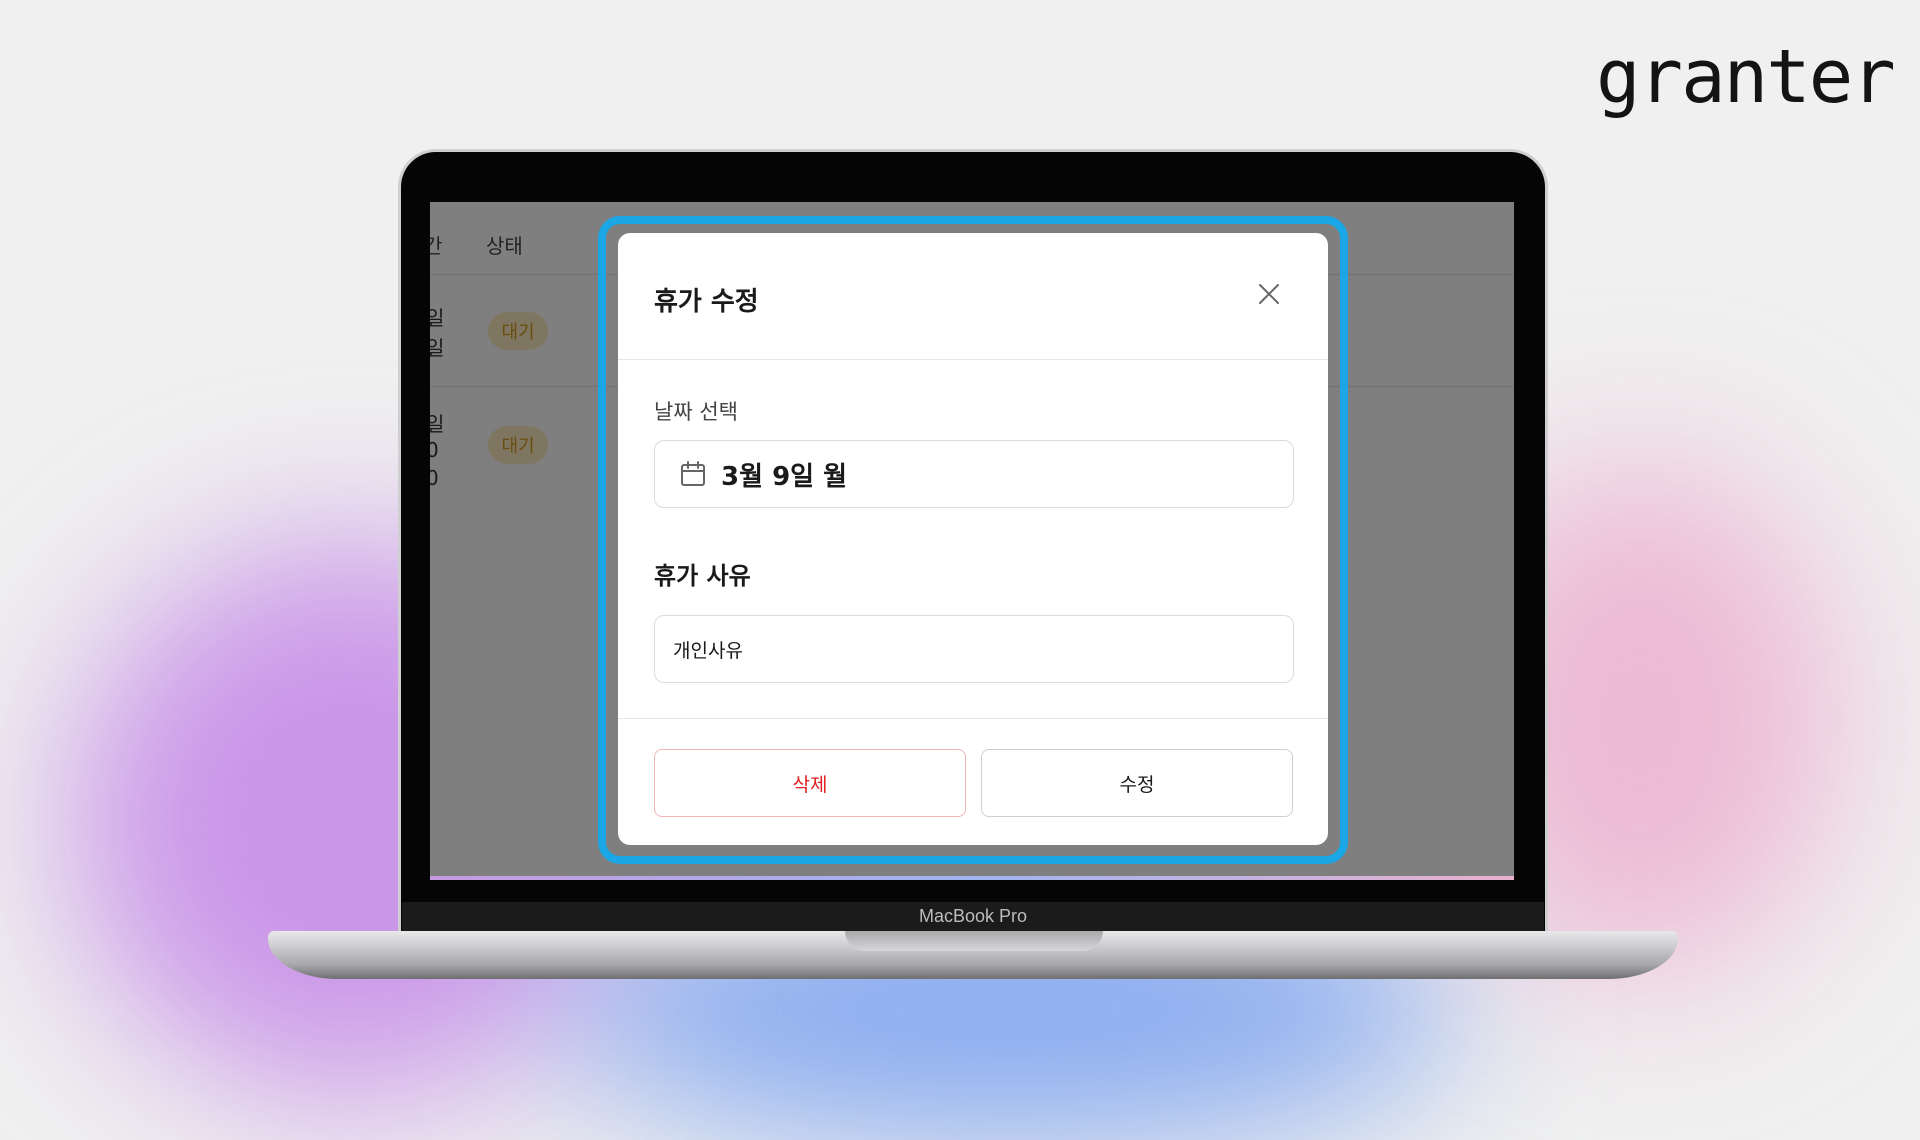 The width and height of the screenshot is (1920, 1140). What do you see at coordinates (784, 476) in the screenshot?
I see `selected-date-value: 3월 9일 월` at bounding box center [784, 476].